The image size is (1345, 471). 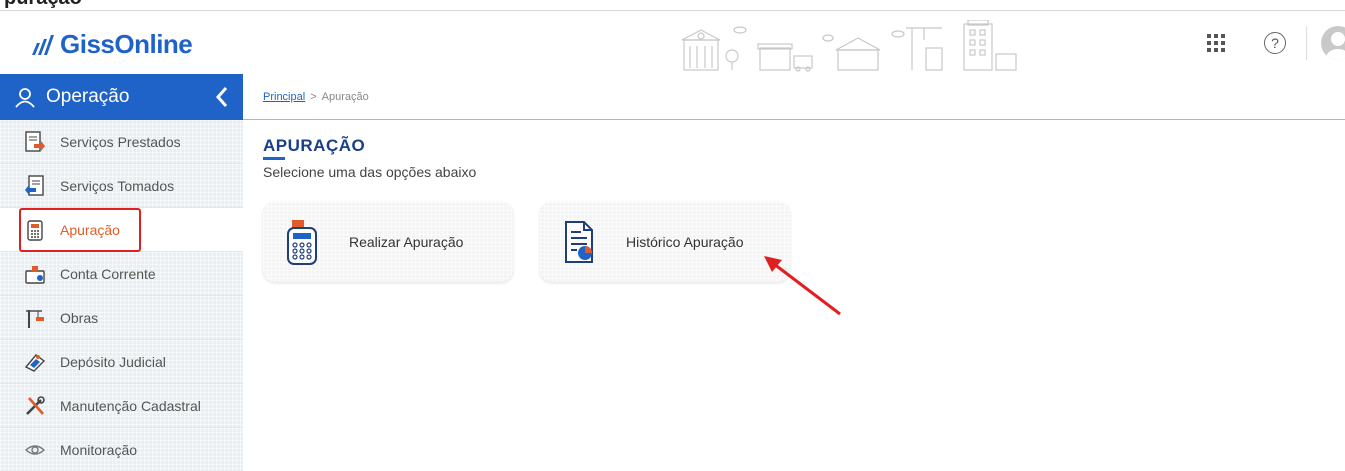 What do you see at coordinates (685, 242) in the screenshot?
I see `card-label: Histórico Apuração` at bounding box center [685, 242].